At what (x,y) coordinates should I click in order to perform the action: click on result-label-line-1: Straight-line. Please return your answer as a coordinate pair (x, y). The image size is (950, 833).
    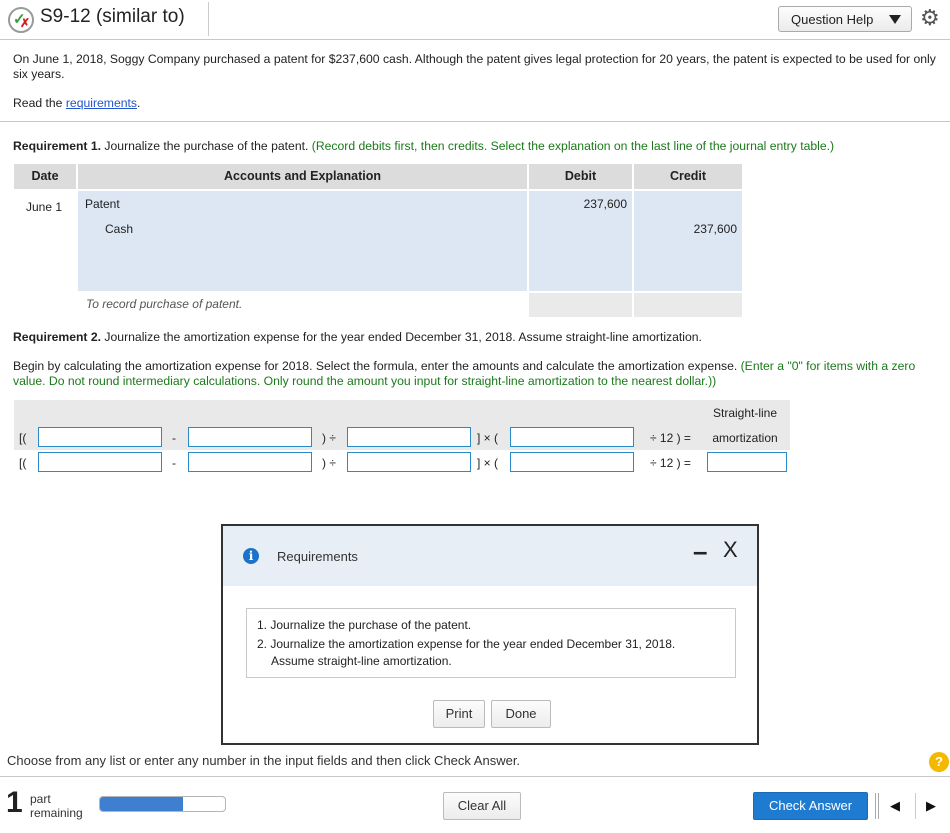
    Looking at the image, I should click on (745, 413).